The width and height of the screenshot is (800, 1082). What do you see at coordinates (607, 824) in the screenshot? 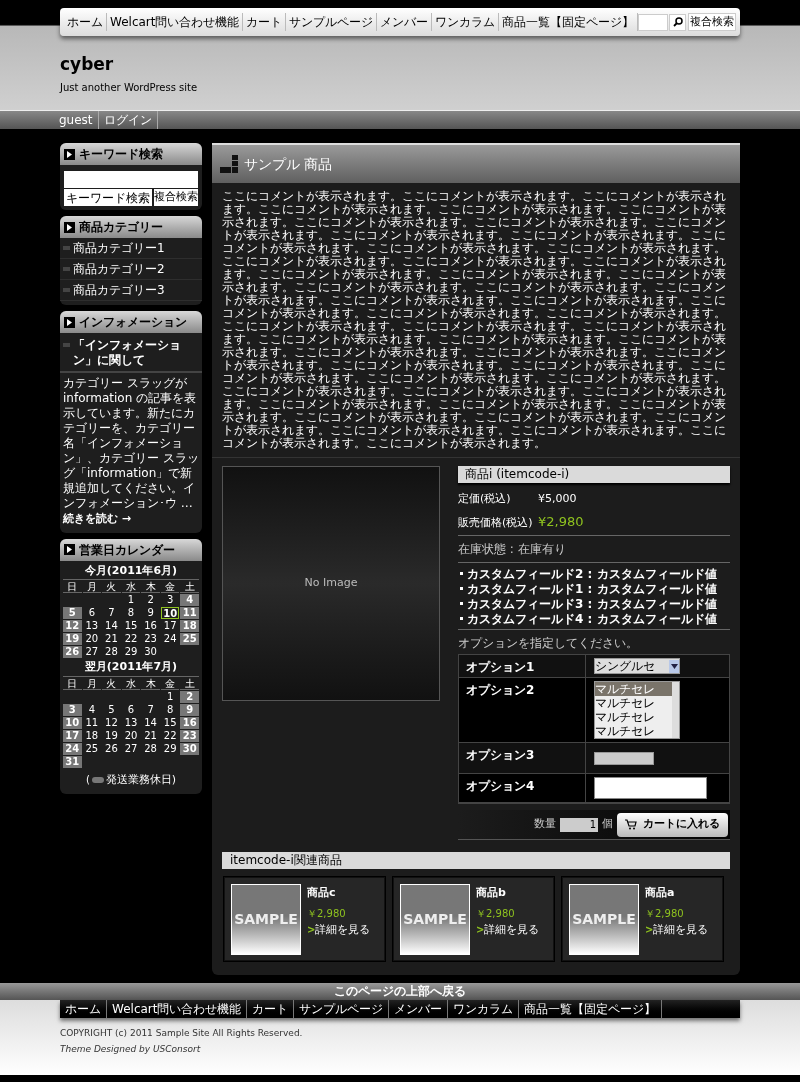
I see `unit-label: 個` at bounding box center [607, 824].